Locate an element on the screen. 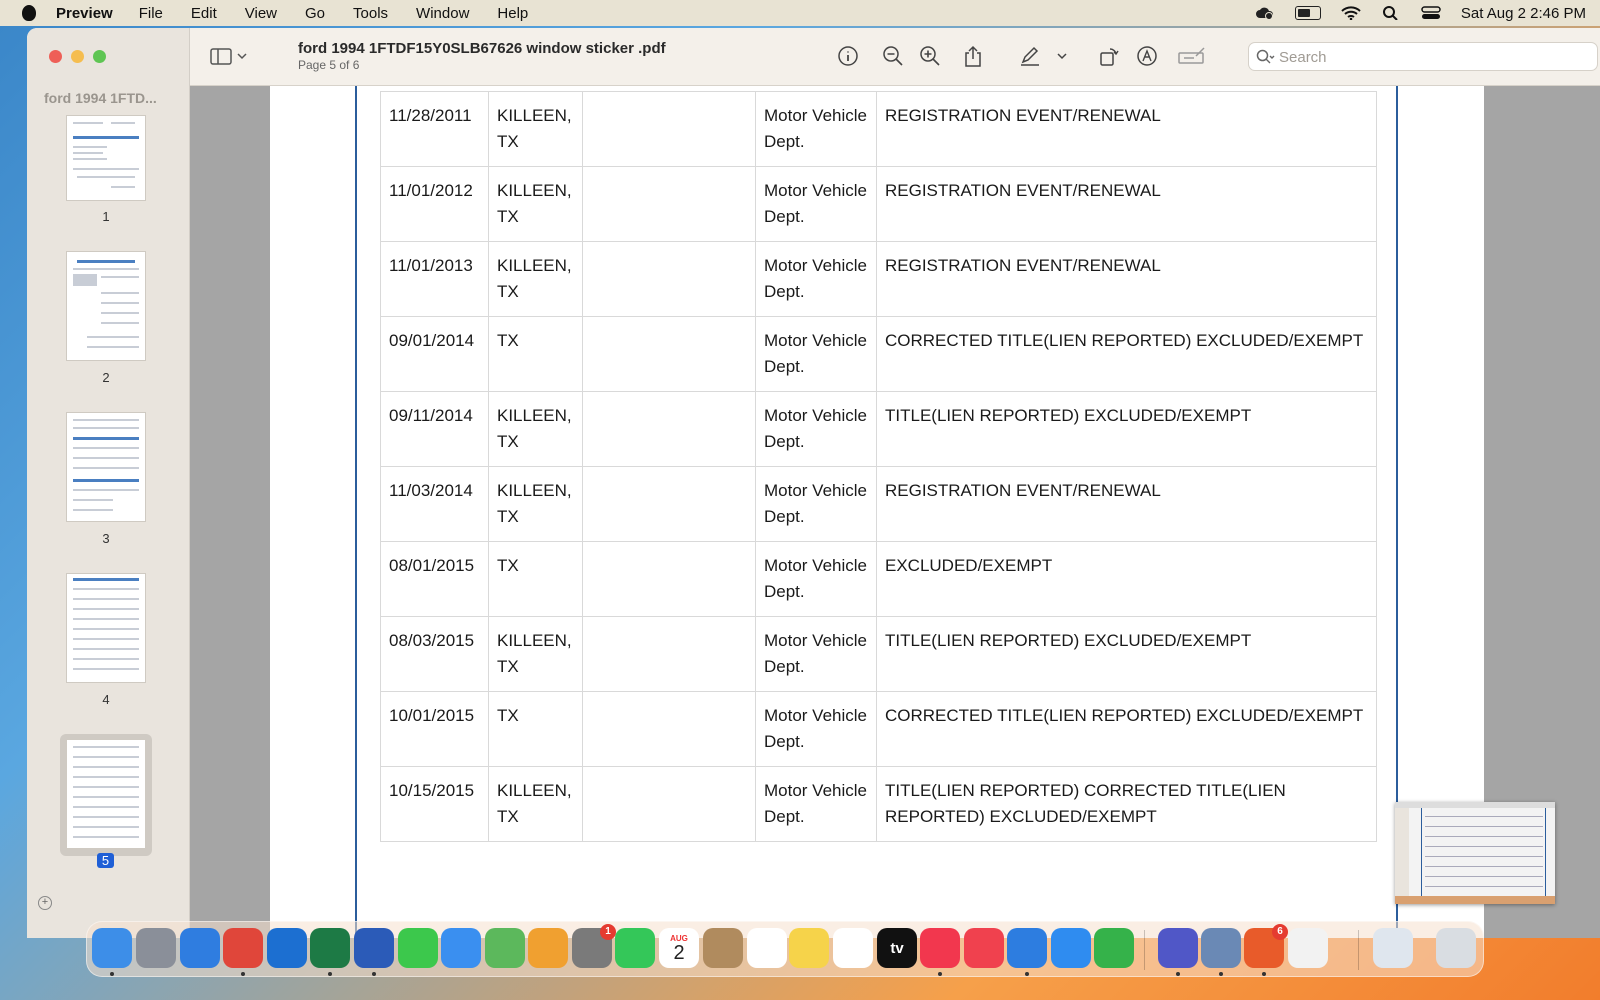 Image resolution: width=1600 pixels, height=1000 pixels. page-number-3: 3 is located at coordinates (106, 538).